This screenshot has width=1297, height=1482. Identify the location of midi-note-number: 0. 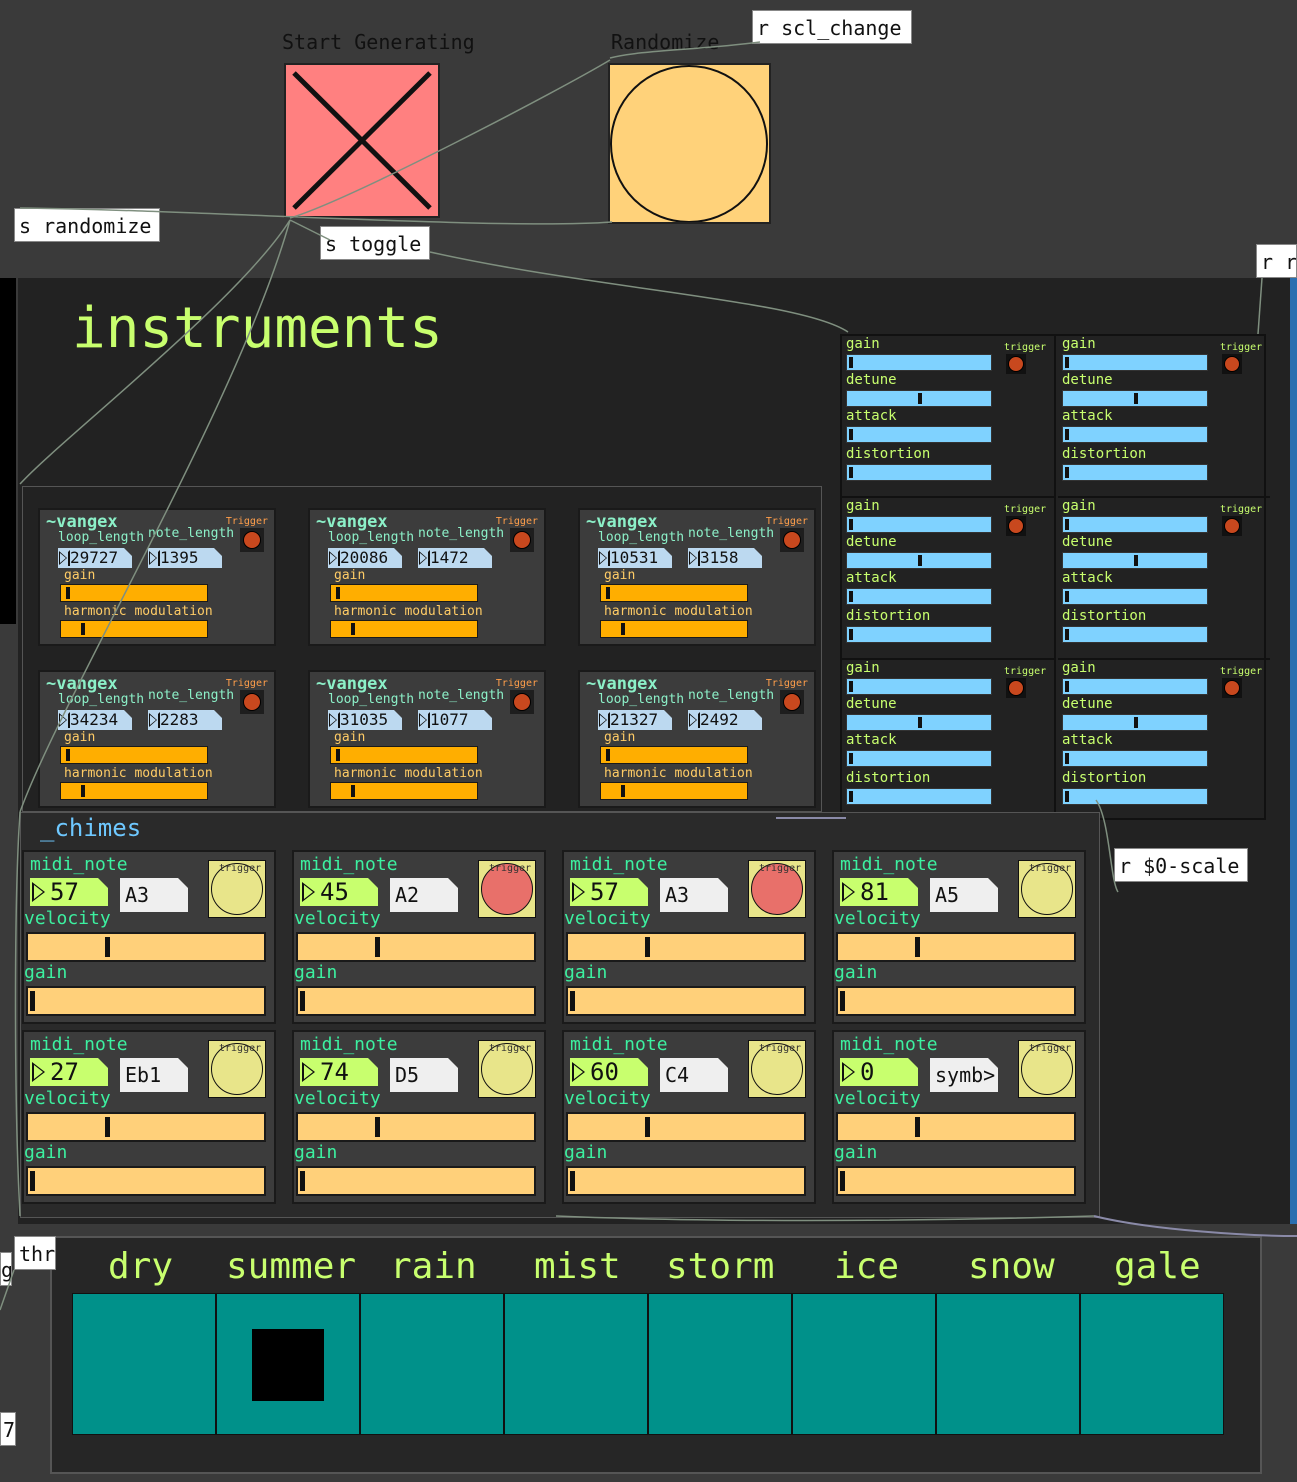
(879, 1072).